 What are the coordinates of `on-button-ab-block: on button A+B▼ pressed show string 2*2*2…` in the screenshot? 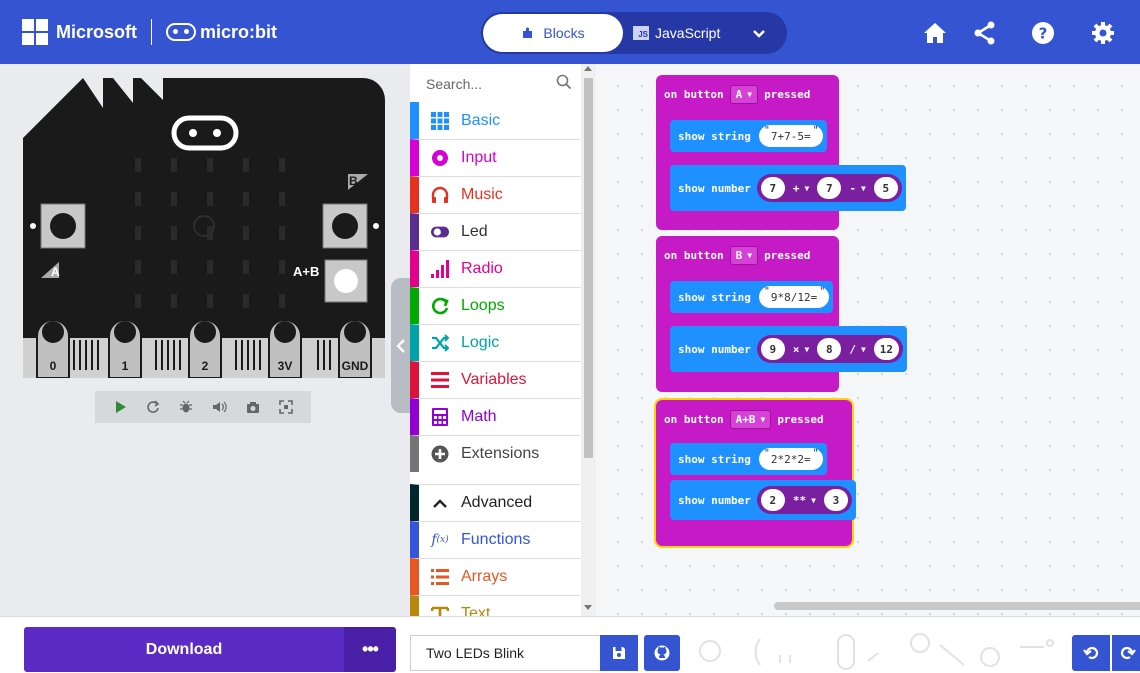 It's located at (755, 473).